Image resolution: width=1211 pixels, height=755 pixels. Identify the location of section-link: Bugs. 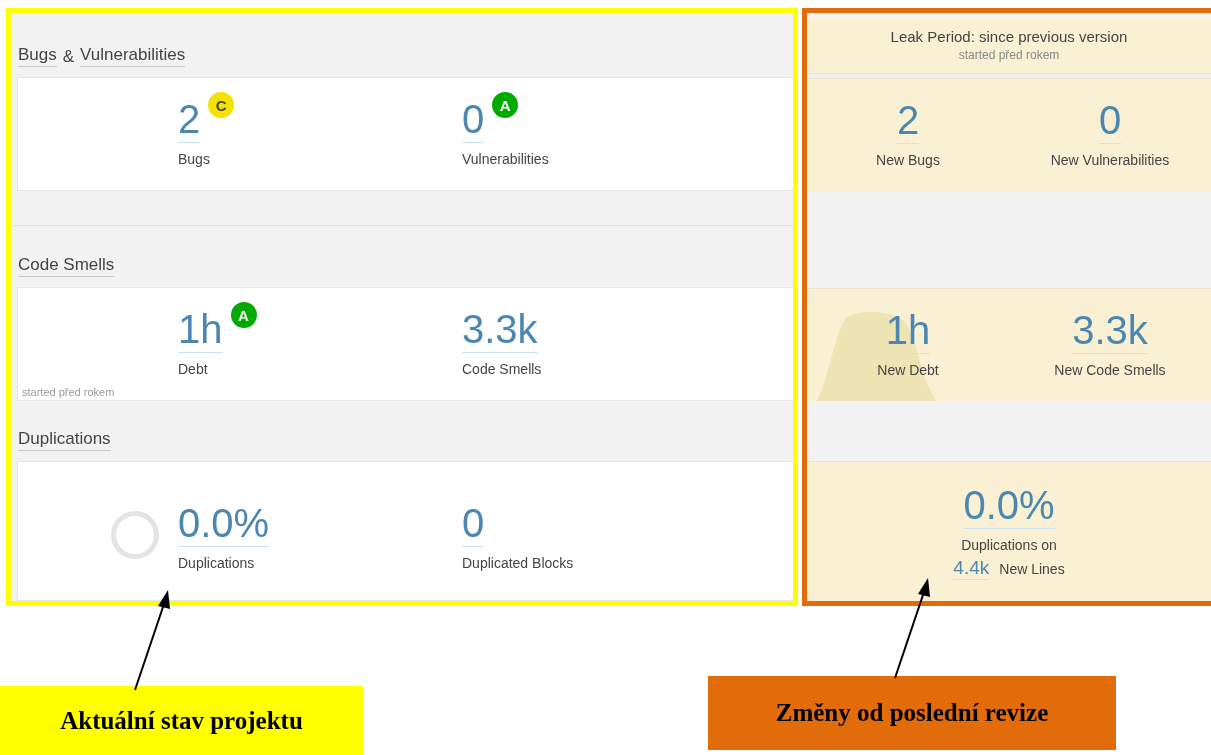
(37, 56).